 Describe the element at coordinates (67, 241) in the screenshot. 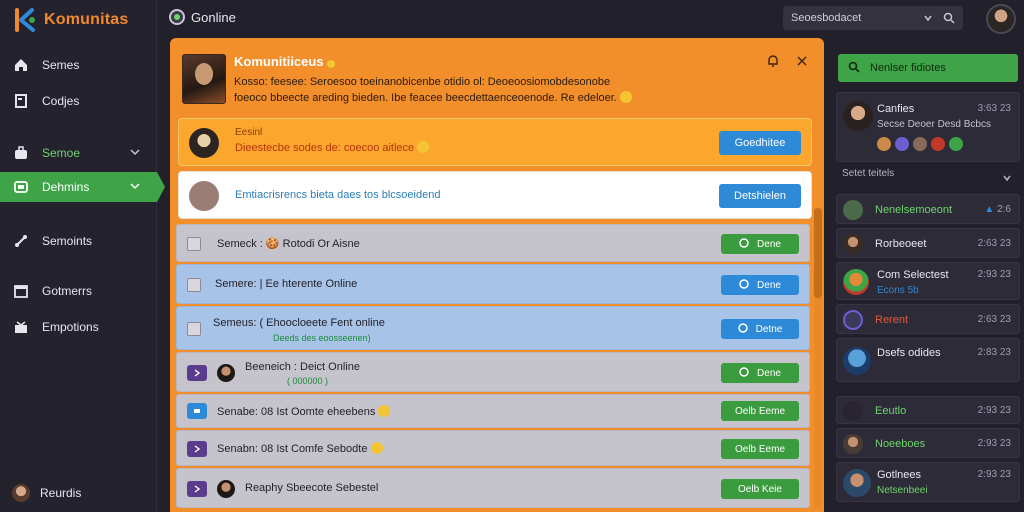

I see `sidebar-item-label: Semoints` at that location.